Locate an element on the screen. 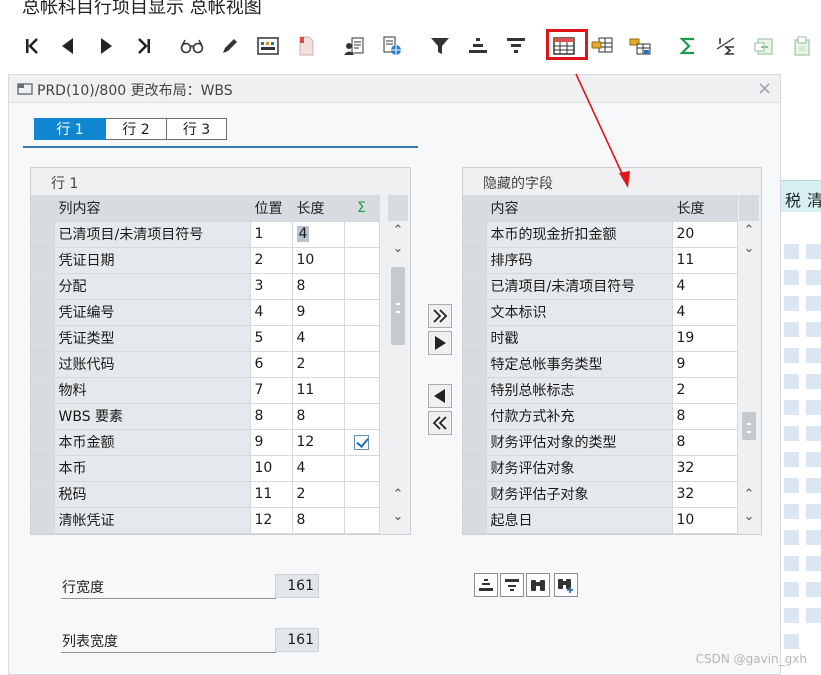  table-row: 物料 7 11 is located at coordinates (205, 390).